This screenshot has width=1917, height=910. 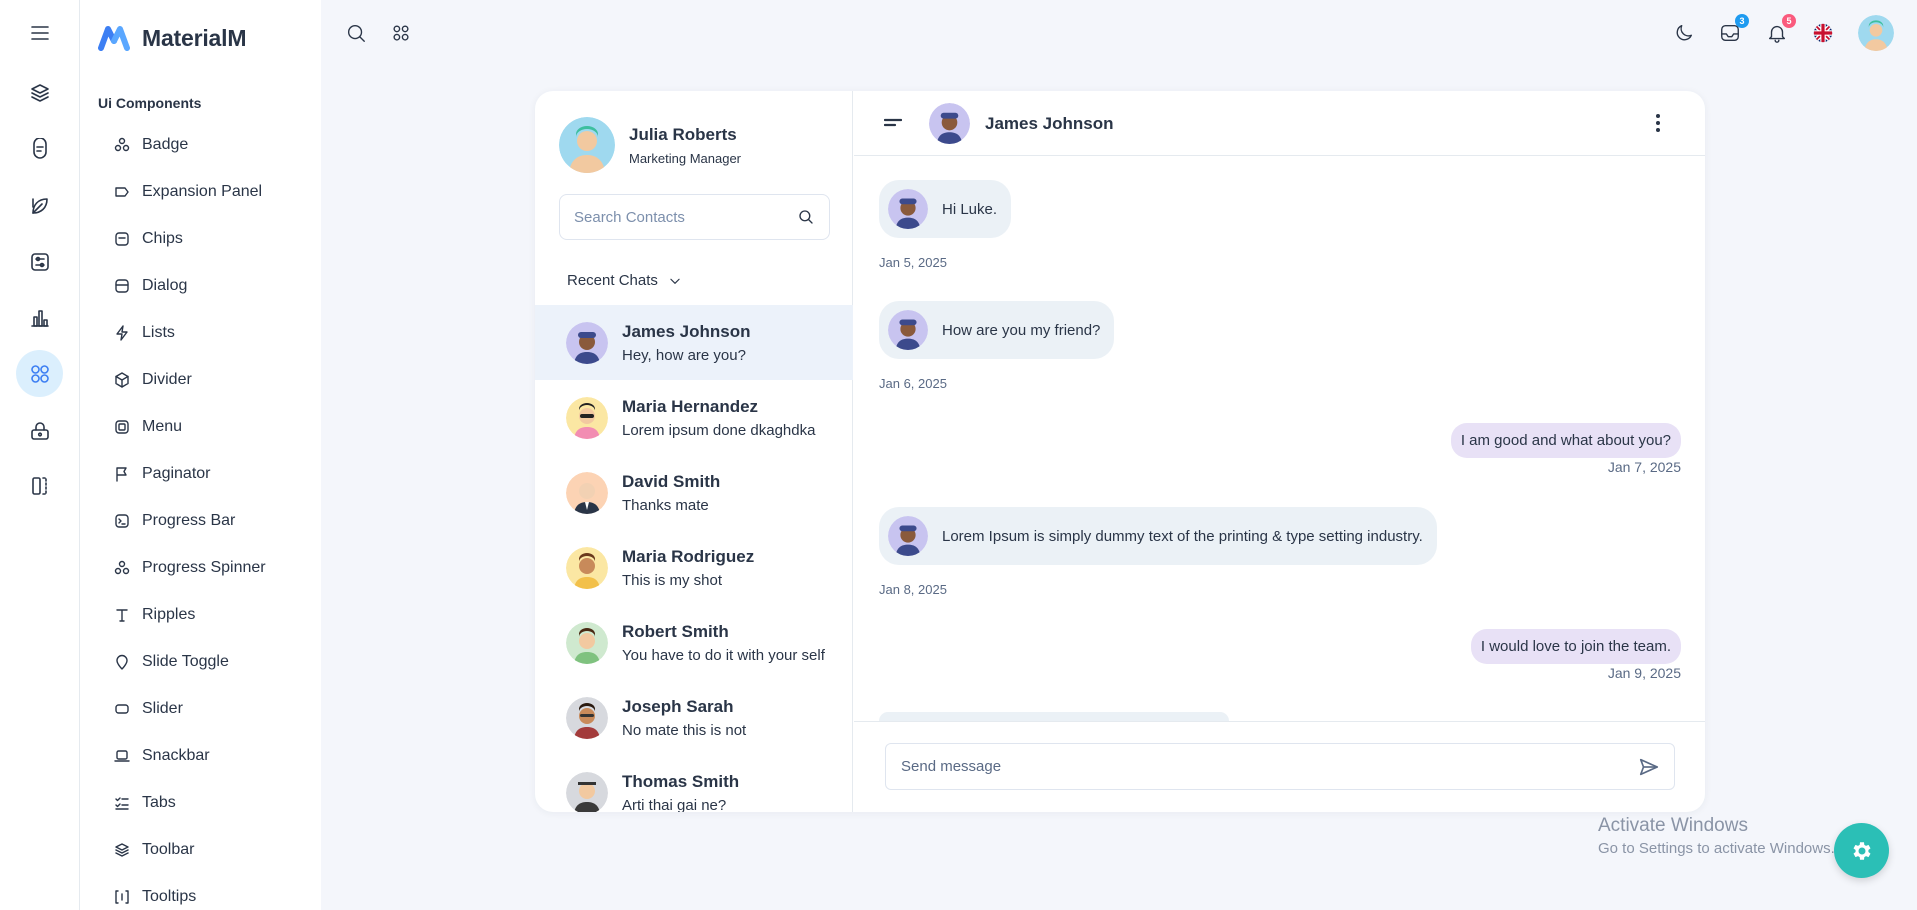 I want to click on contact-last-message: Lorem ipsum done dkaghdka, so click(x=719, y=430).